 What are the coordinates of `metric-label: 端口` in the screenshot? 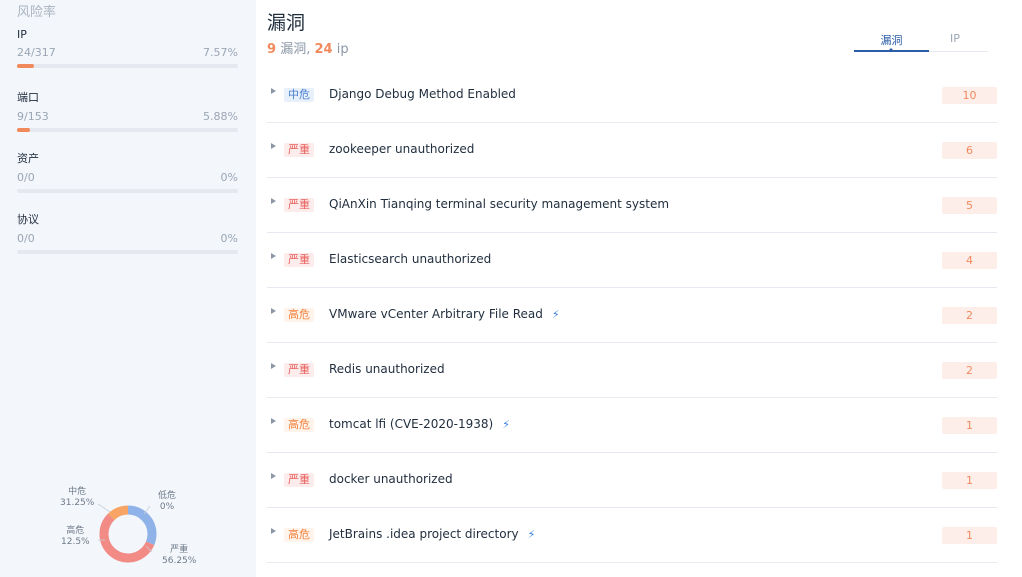 It's located at (28, 97).